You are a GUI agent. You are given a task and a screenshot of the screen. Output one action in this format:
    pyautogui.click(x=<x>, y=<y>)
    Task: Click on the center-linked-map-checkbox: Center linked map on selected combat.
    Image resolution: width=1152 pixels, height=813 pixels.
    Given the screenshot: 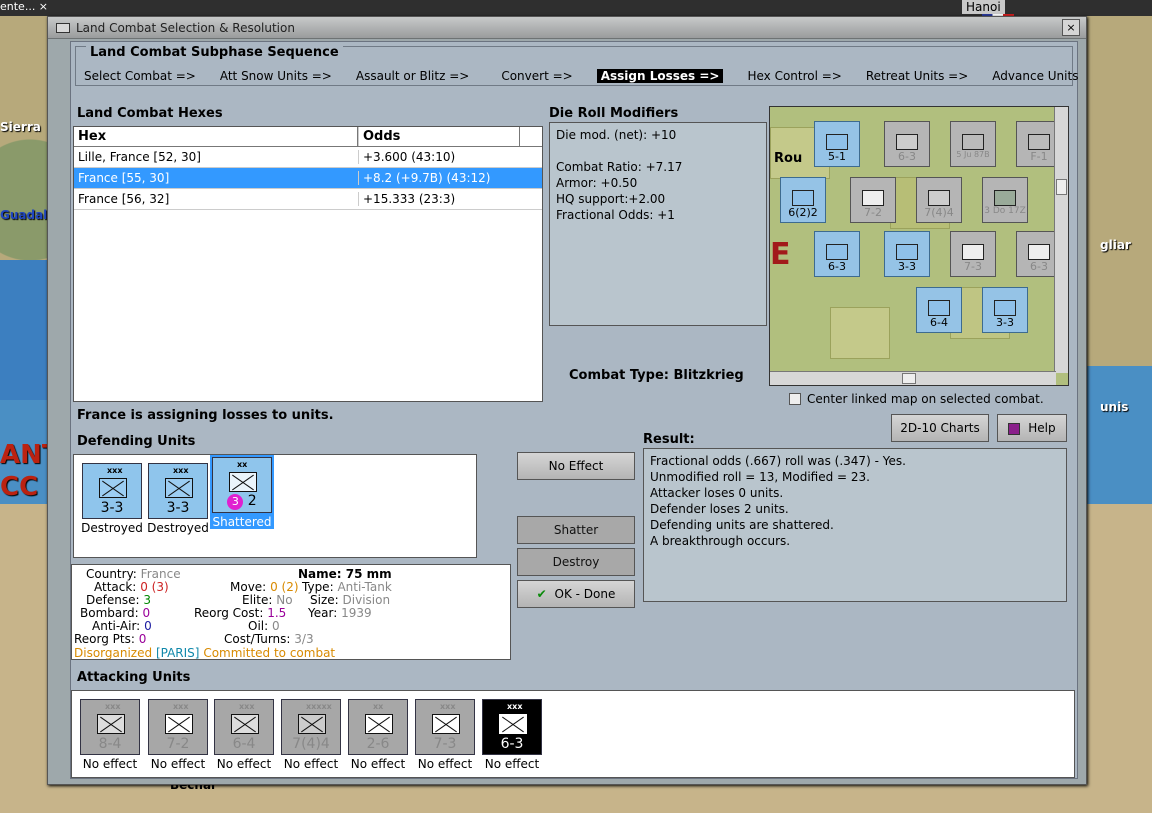 What is the action you would take?
    pyautogui.click(x=916, y=399)
    